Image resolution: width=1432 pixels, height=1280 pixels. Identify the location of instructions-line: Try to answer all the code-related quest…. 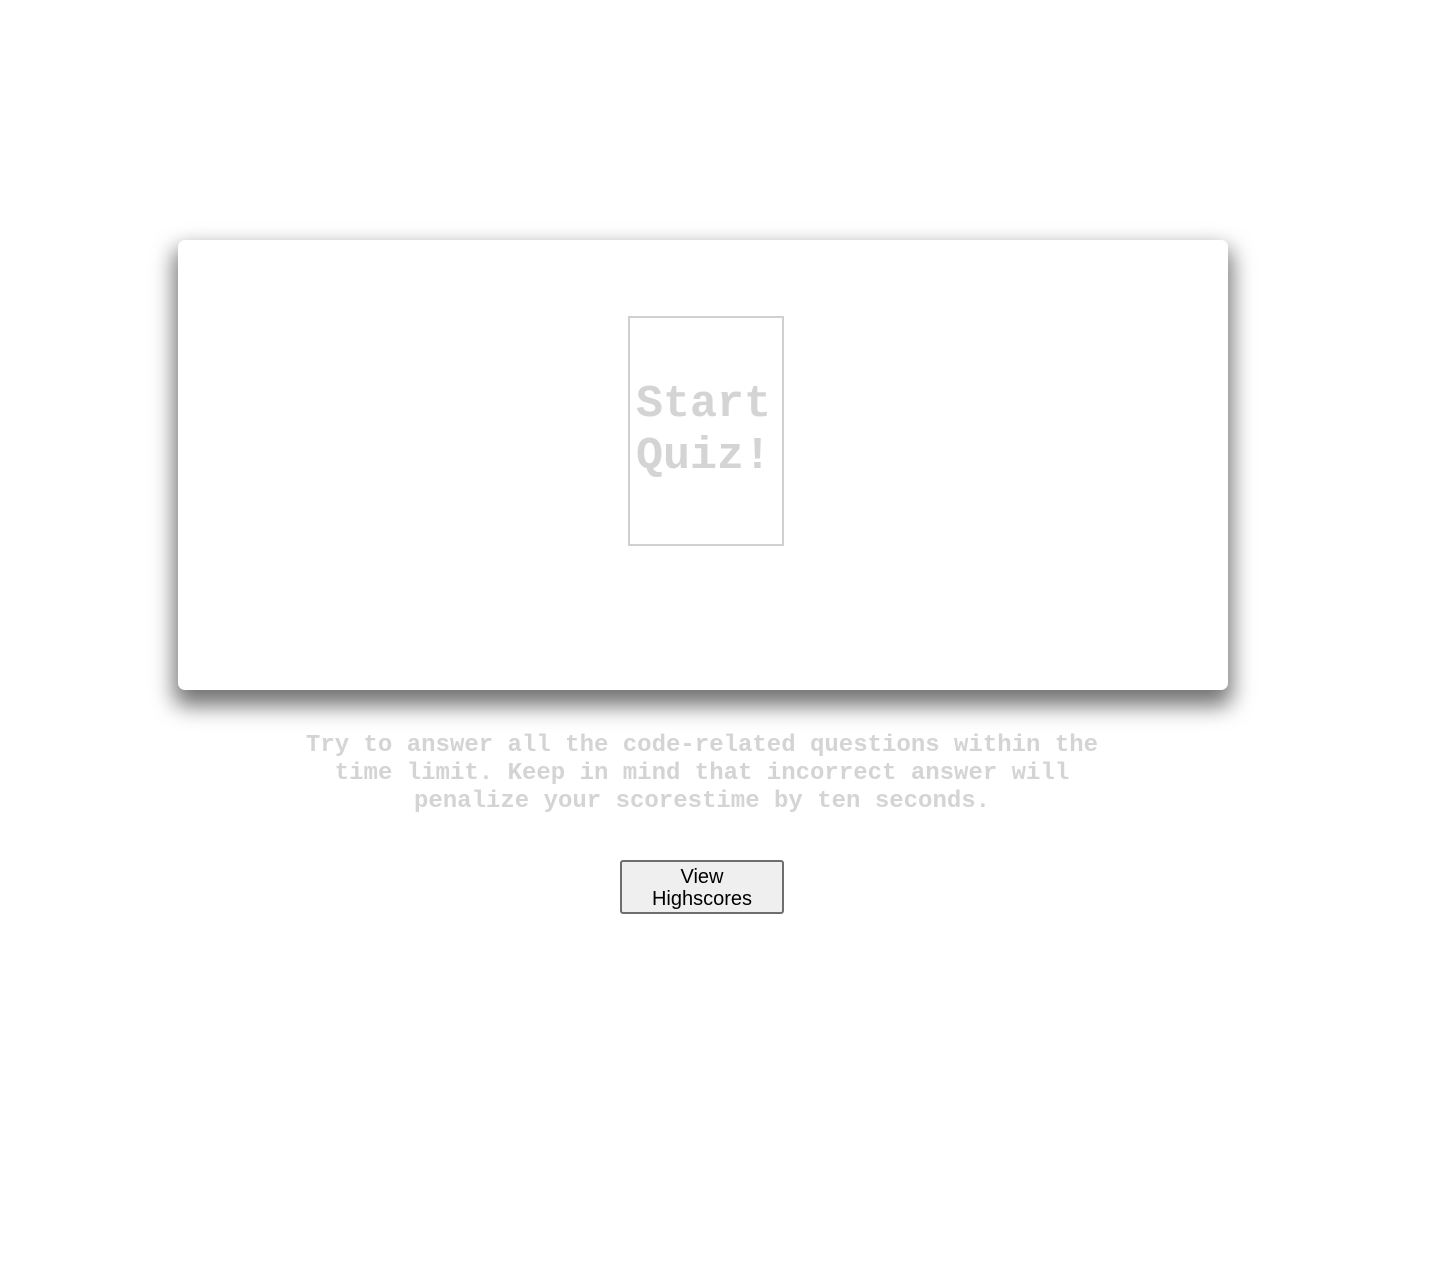
(702, 745).